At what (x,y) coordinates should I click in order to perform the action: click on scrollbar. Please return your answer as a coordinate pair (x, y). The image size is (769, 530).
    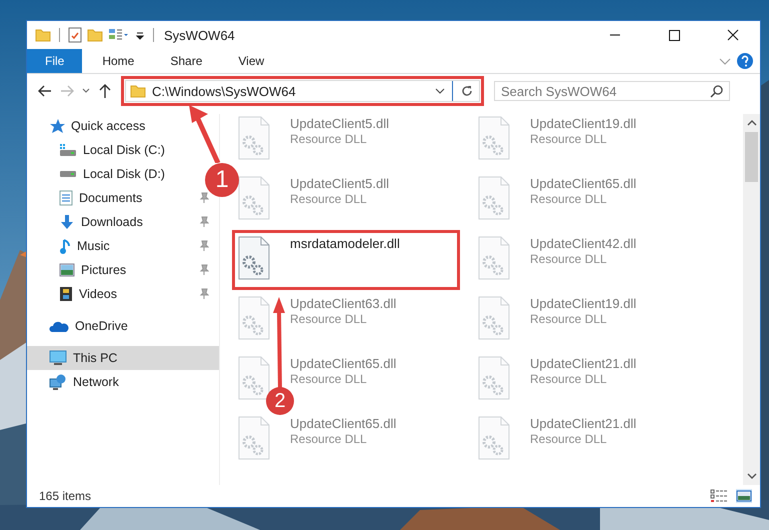
    Looking at the image, I should click on (751, 299).